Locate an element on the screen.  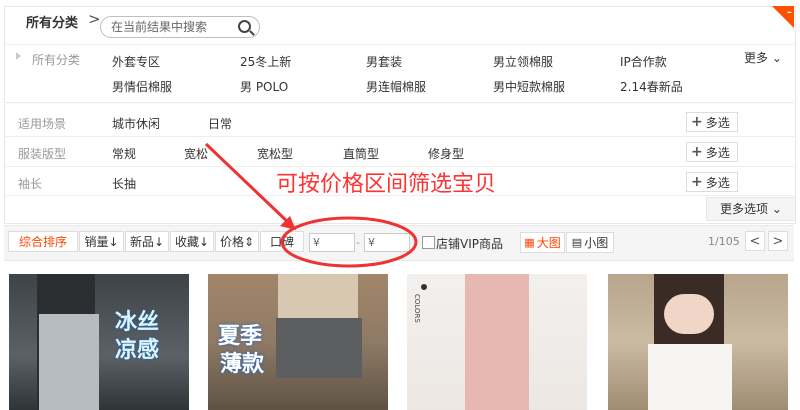
product-card is located at coordinates (698, 342).